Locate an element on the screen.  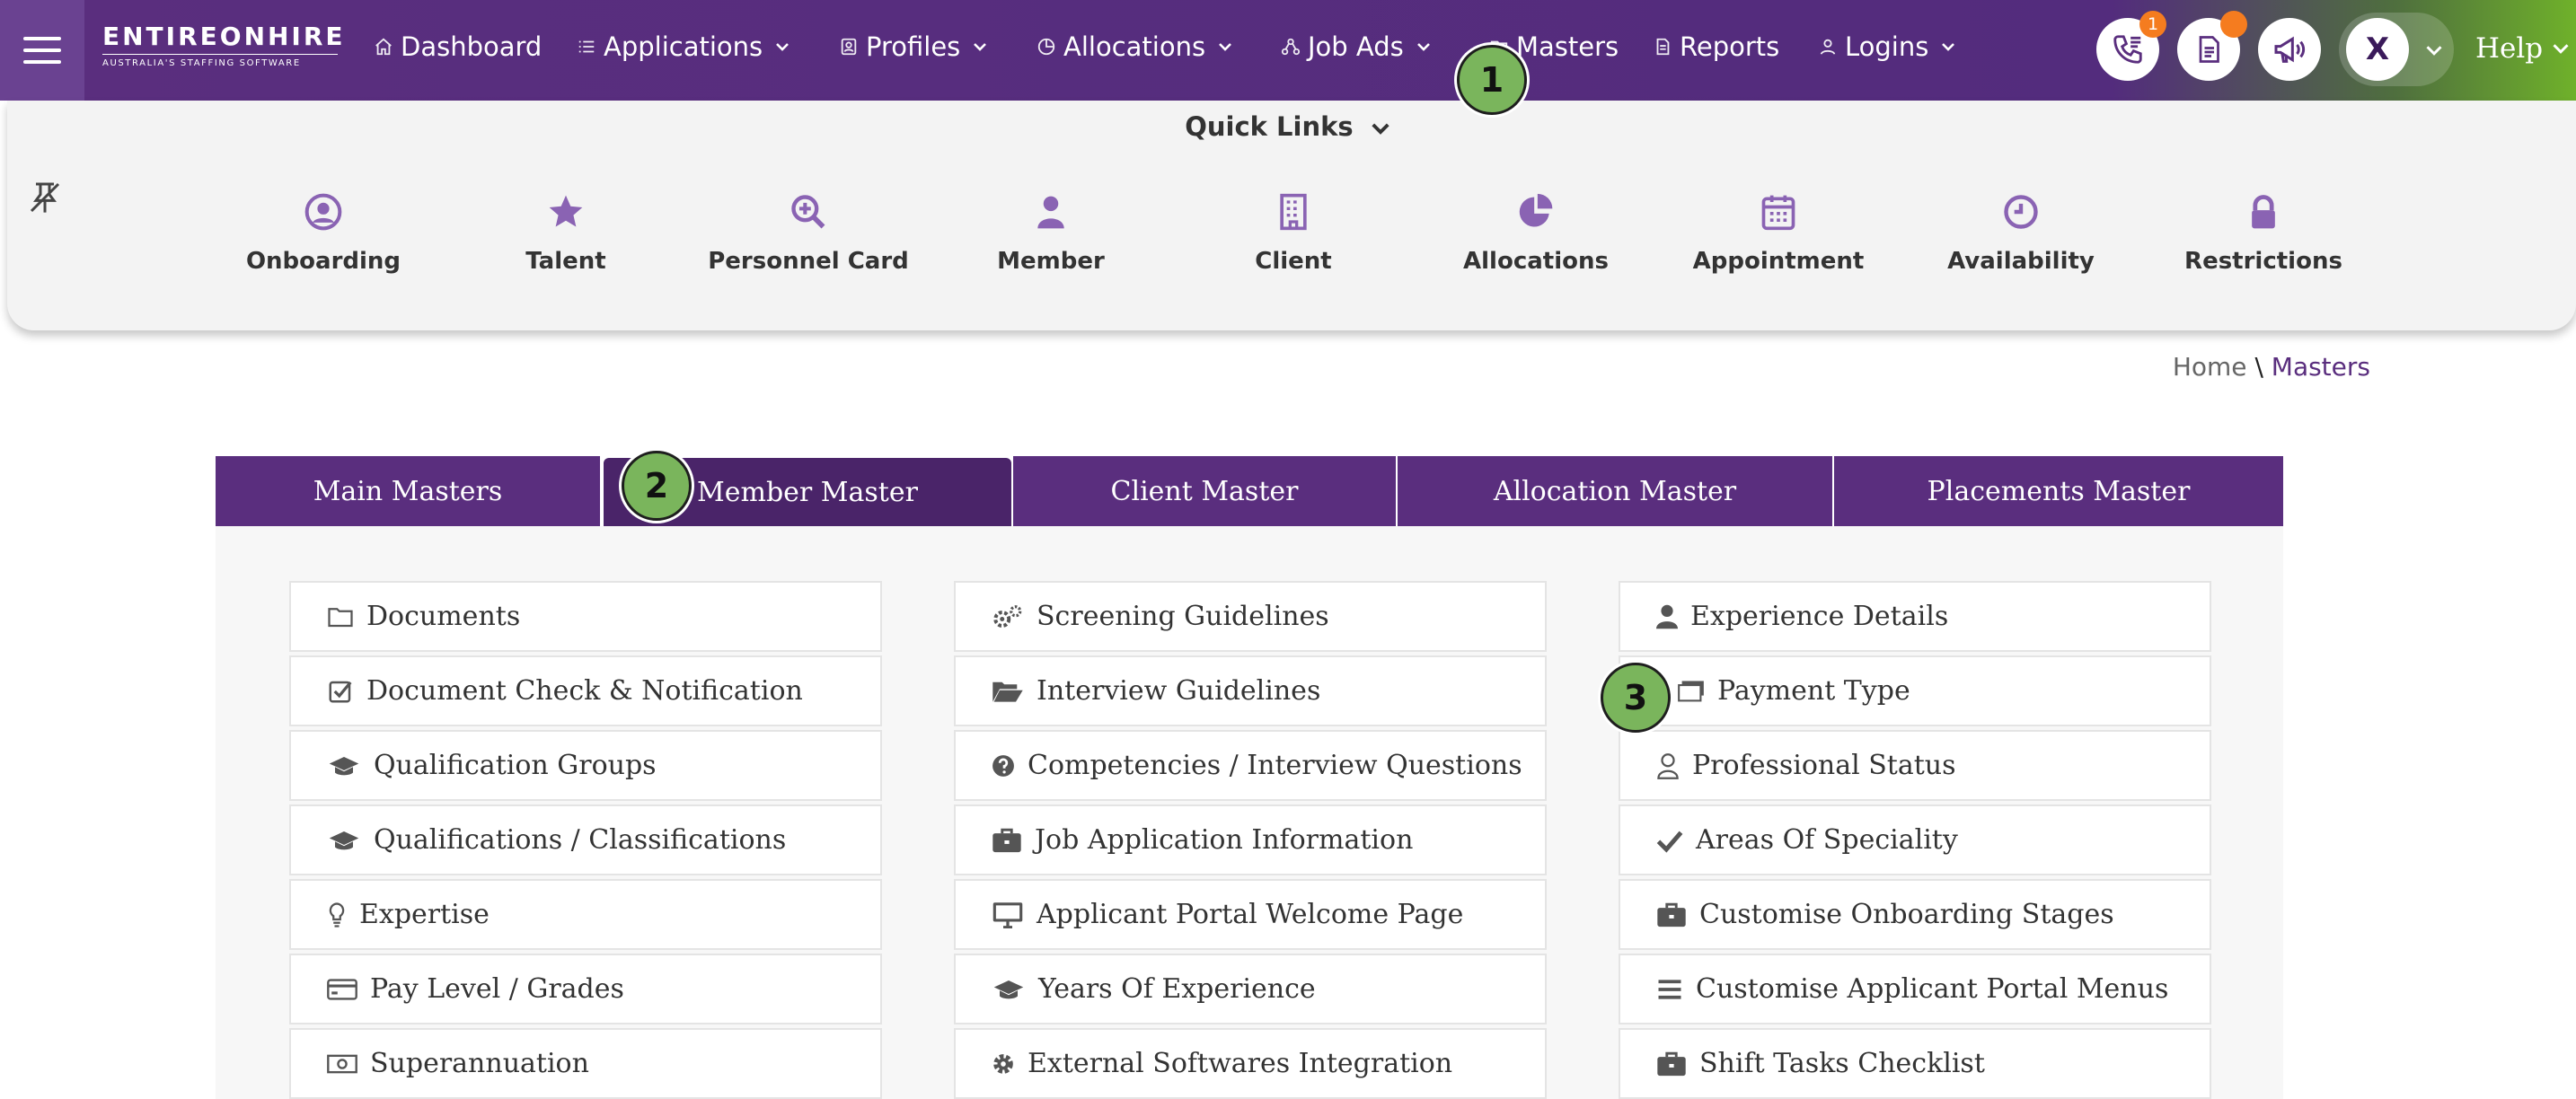
master-item-payment-type: Payment Type is located at coordinates (1915, 690).